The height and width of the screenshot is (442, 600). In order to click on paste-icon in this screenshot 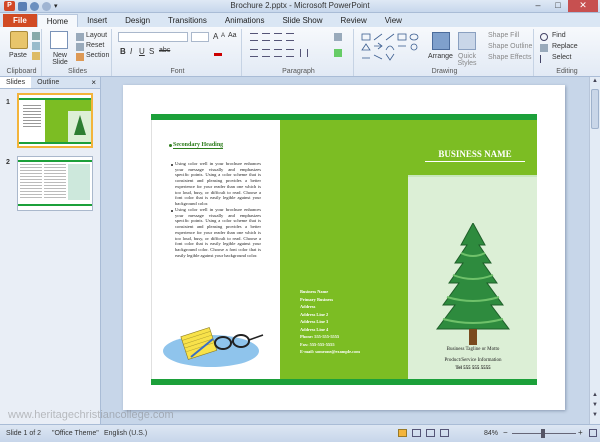, I will do `click(19, 40)`.